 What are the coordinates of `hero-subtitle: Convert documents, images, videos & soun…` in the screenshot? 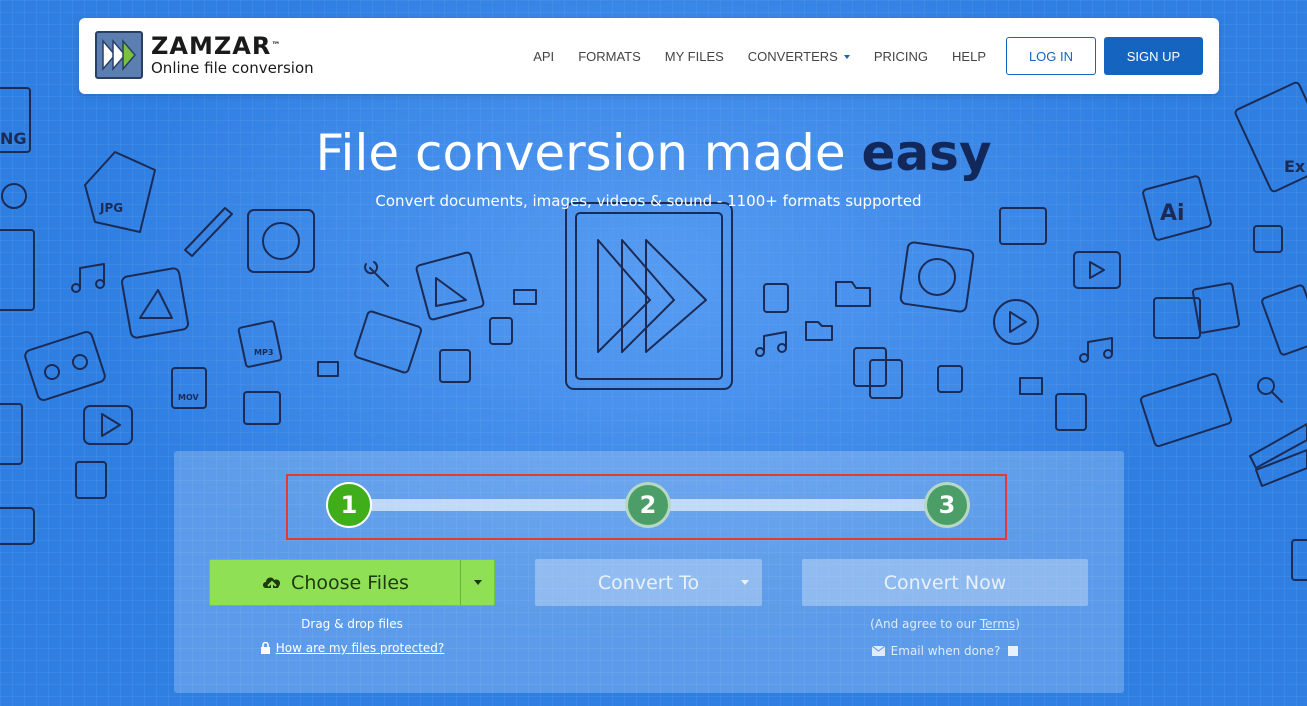 It's located at (648, 201).